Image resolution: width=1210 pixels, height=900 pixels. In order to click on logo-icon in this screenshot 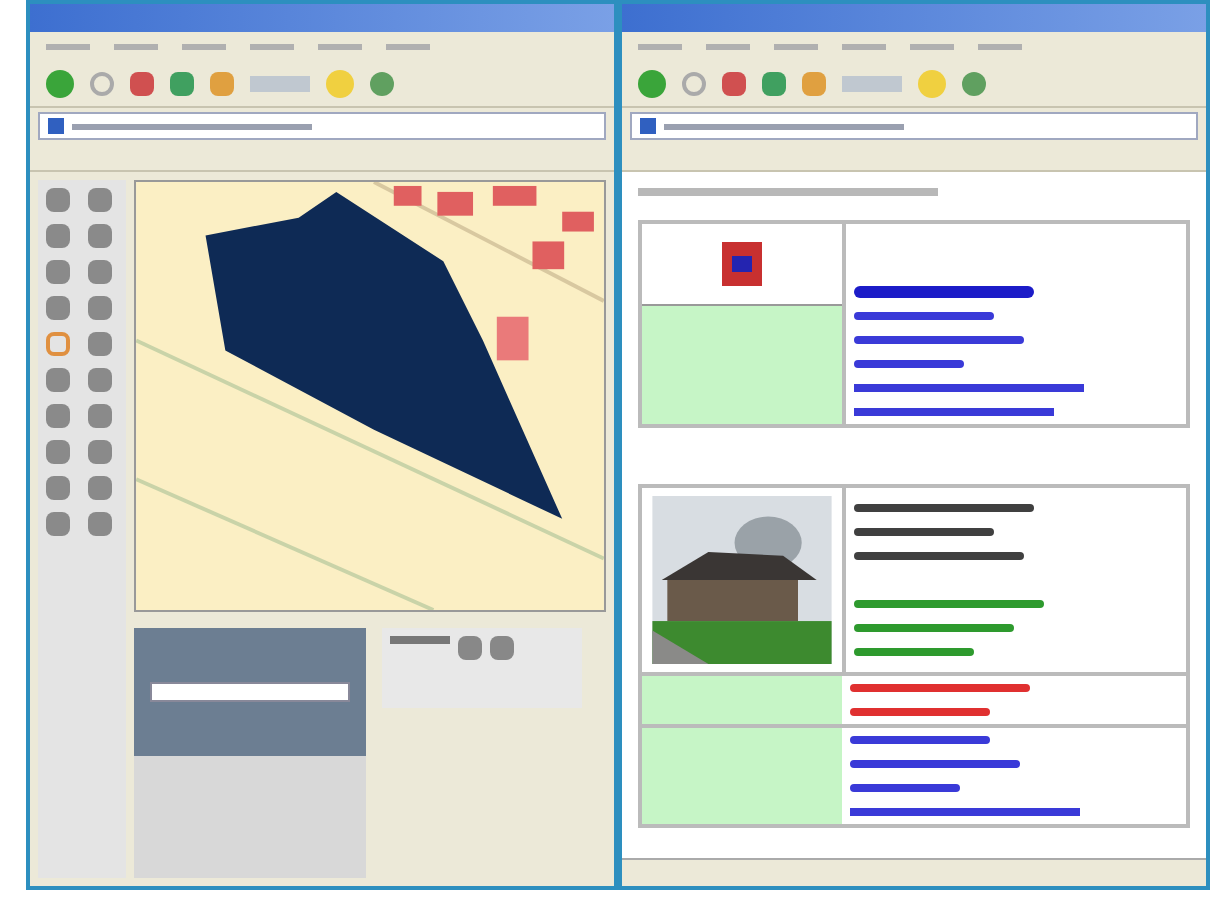, I will do `click(742, 264)`.